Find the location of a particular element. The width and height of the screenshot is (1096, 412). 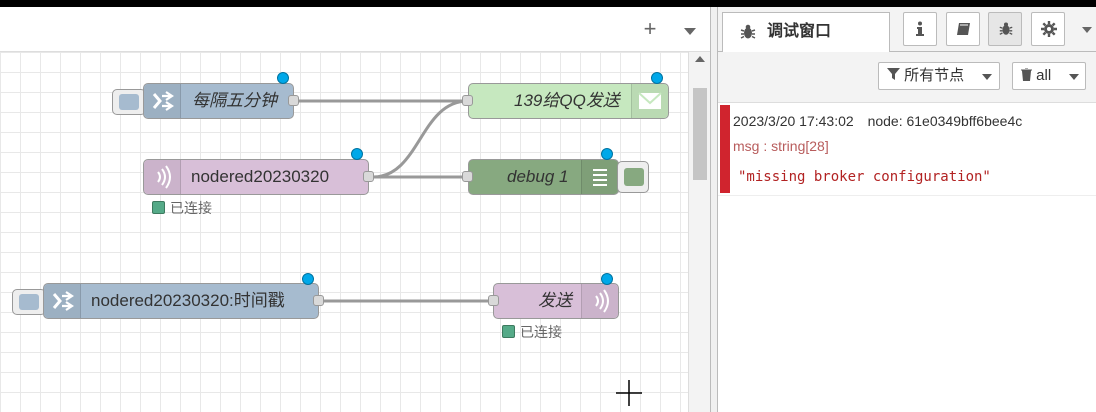

info-button is located at coordinates (920, 29).